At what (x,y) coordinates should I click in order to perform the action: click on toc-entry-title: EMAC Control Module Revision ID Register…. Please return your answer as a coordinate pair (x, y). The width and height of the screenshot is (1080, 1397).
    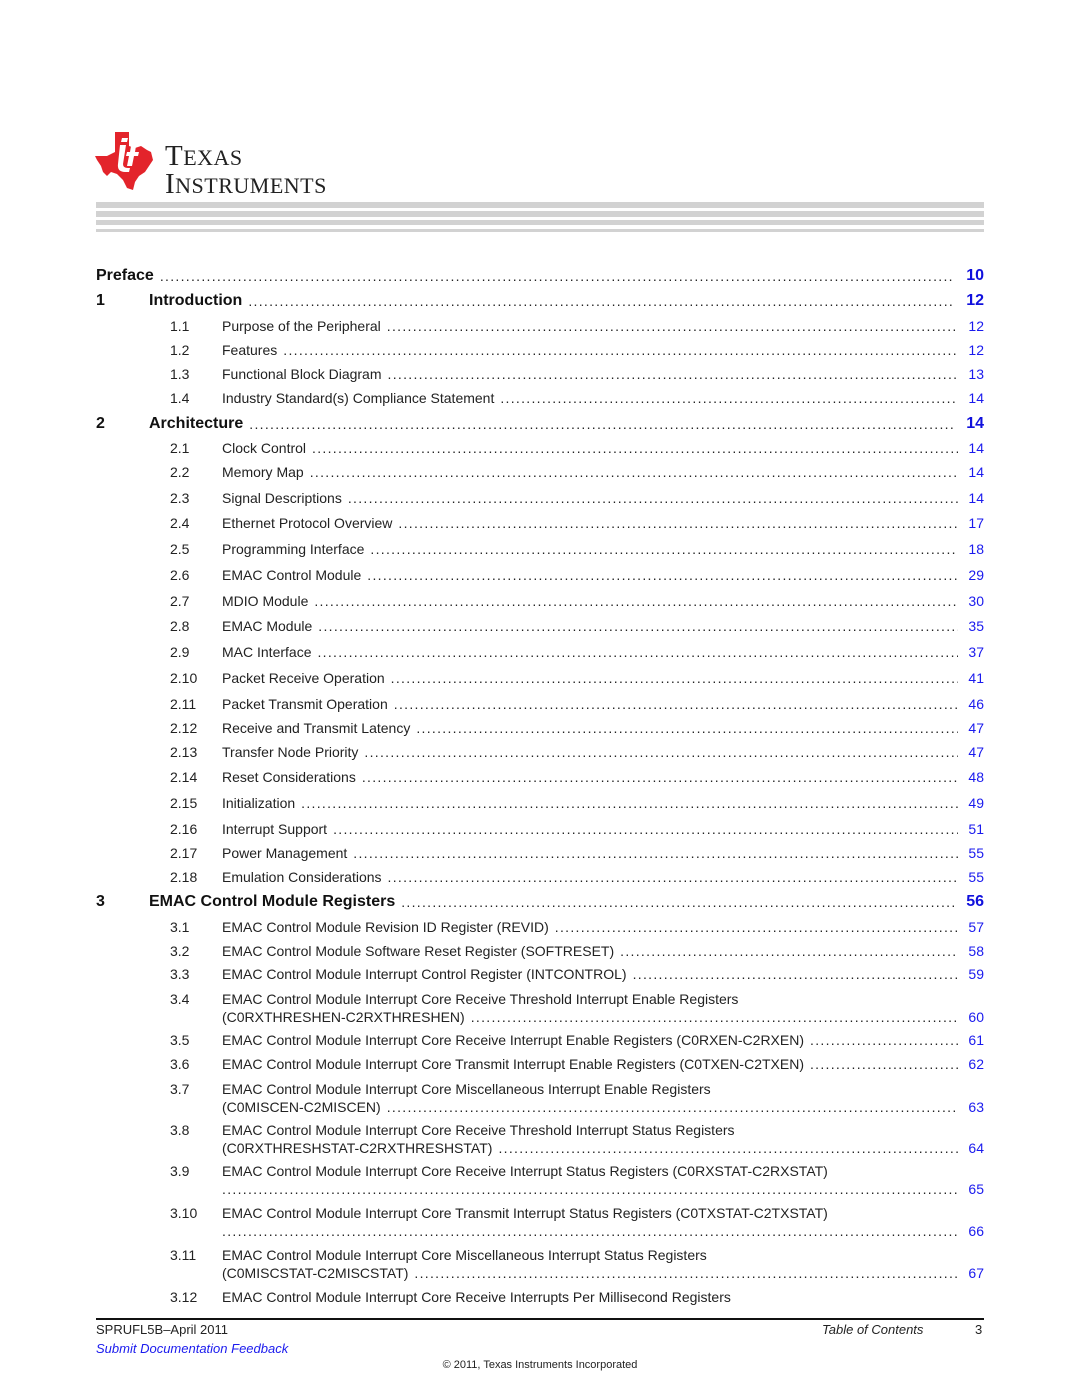
    Looking at the image, I should click on (385, 927).